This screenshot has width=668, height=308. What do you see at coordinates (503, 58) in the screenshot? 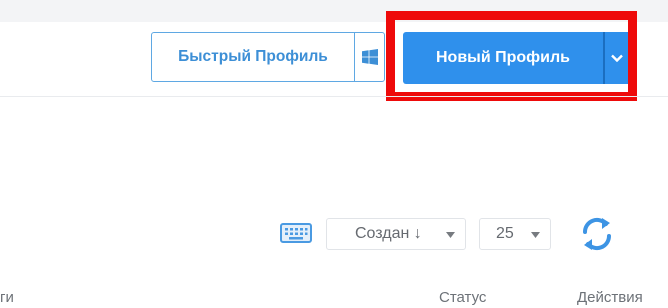
I see `new-profile-button: Новый Профиль` at bounding box center [503, 58].